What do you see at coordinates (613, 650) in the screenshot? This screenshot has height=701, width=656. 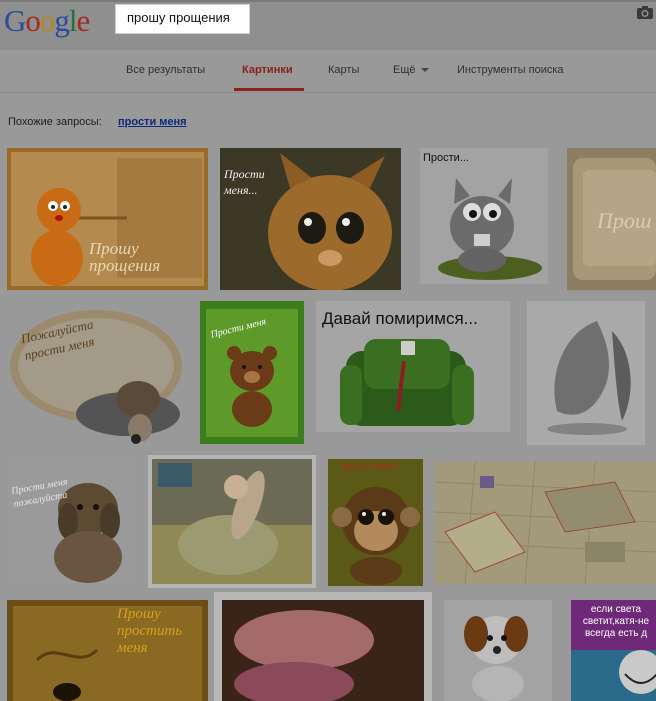 I see `image-result: если света светит,катя-не всегда есть д` at bounding box center [613, 650].